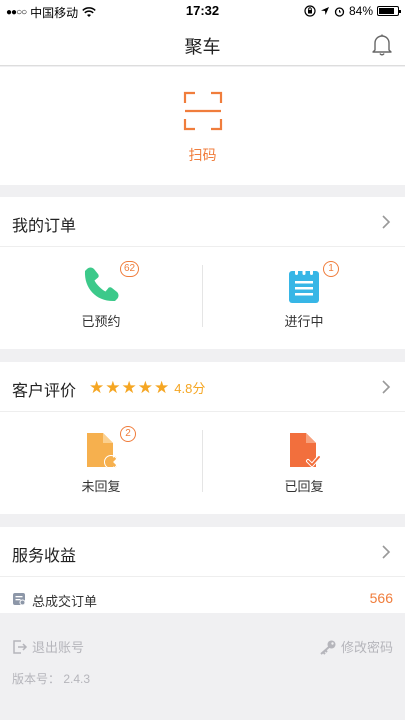 The width and height of the screenshot is (405, 720). I want to click on key-icon, so click(328, 647).